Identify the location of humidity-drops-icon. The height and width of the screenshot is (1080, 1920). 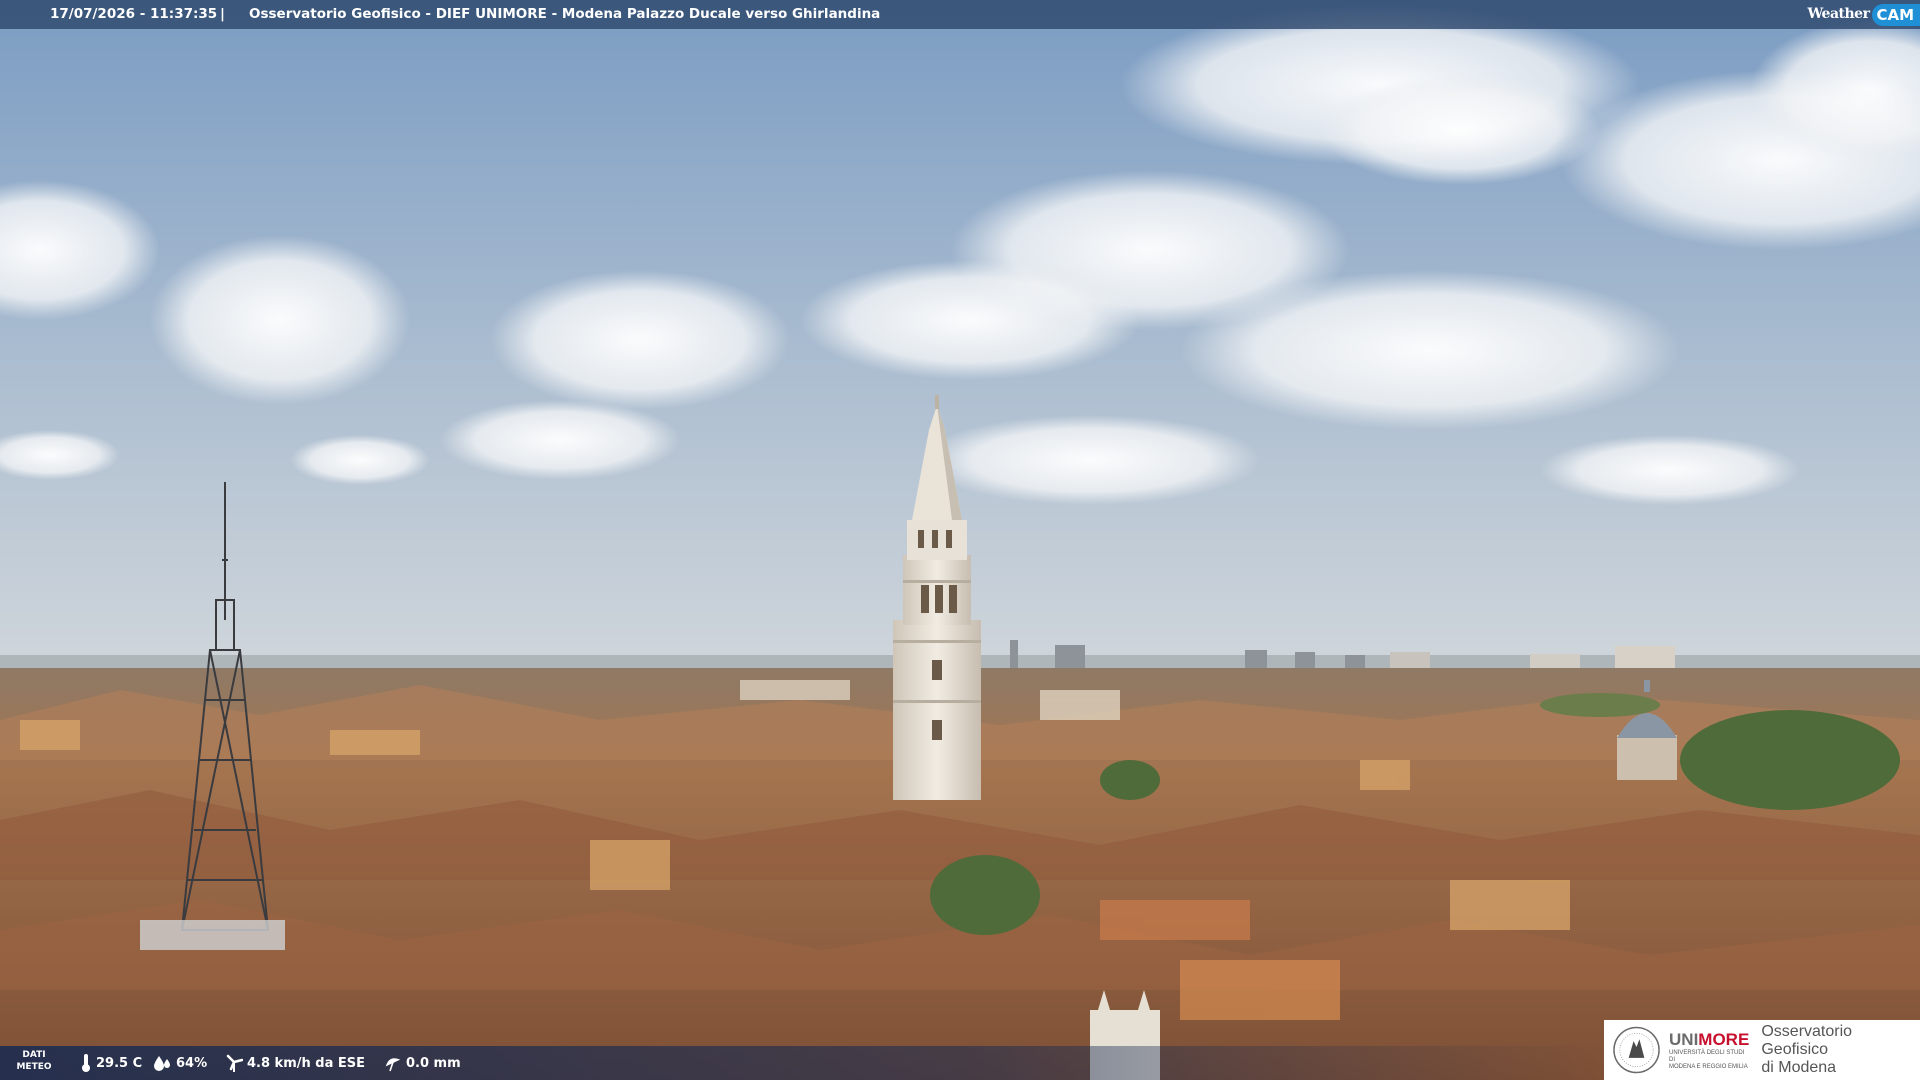
(162, 1063).